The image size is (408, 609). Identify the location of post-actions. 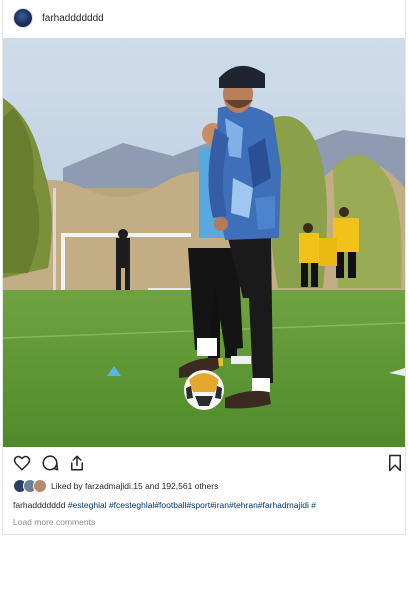
(207, 465).